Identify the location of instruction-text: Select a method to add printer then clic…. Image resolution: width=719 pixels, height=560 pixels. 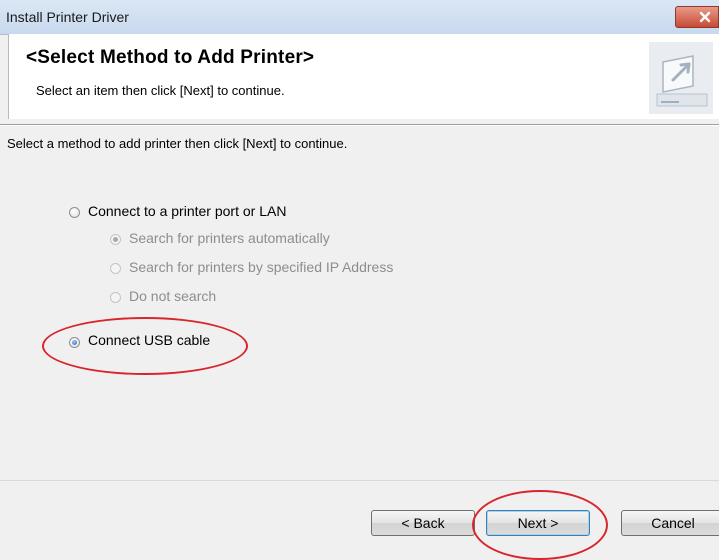
(177, 143).